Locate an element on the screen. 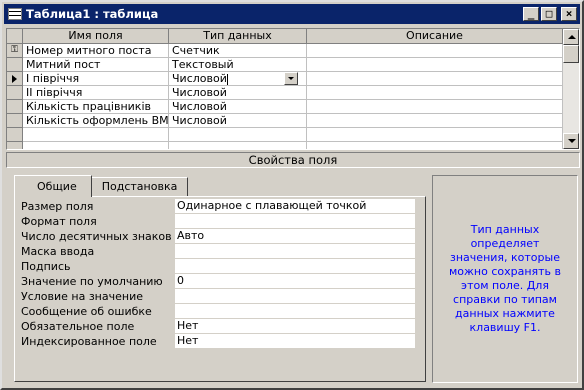 This screenshot has height=390, width=584. property-label: Обязательное поле is located at coordinates (78, 326).